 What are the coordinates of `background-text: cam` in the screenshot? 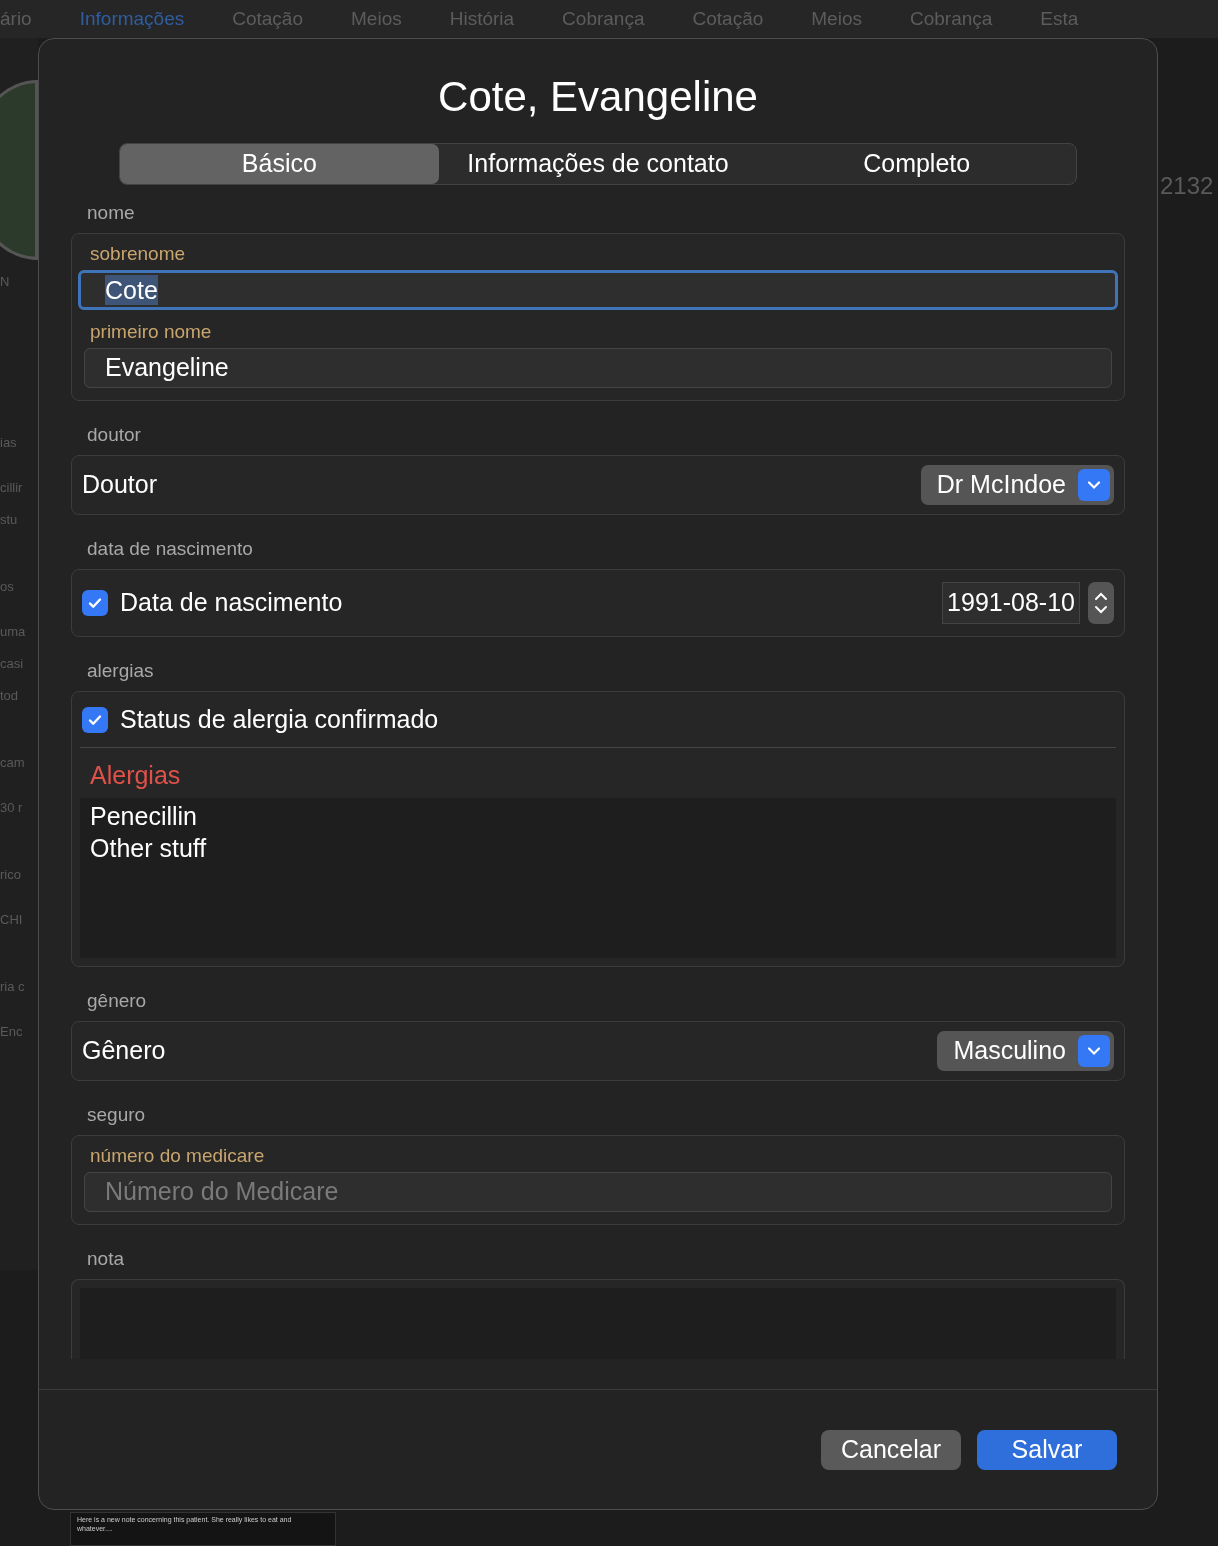 It's located at (12, 763).